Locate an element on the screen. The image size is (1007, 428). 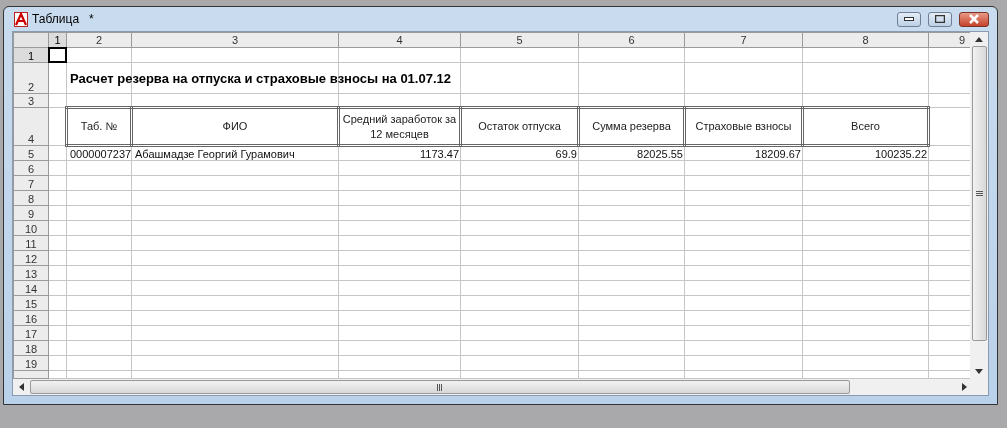
table-cell: 69.9 is located at coordinates (566, 154).